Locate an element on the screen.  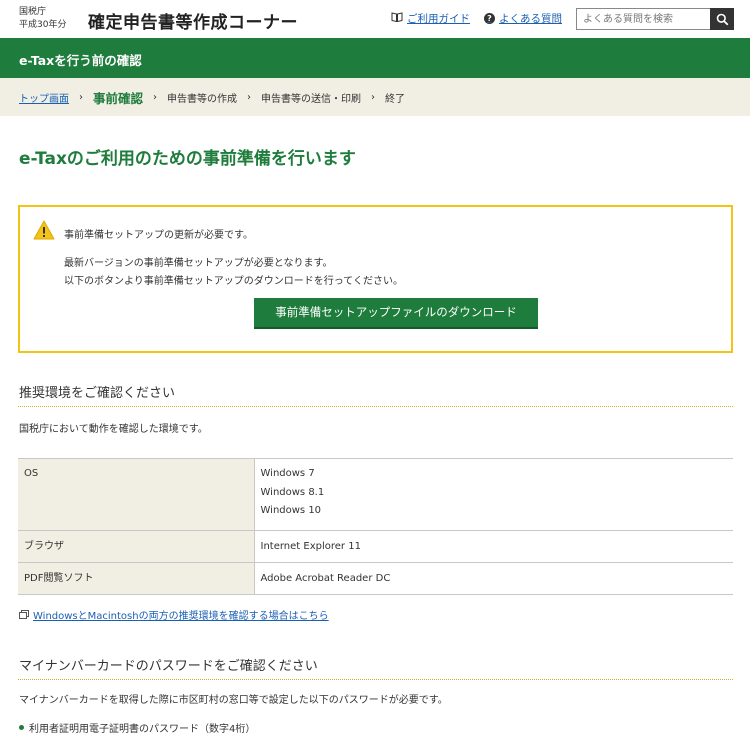
crumb-current: 事前確認 is located at coordinates (118, 98).